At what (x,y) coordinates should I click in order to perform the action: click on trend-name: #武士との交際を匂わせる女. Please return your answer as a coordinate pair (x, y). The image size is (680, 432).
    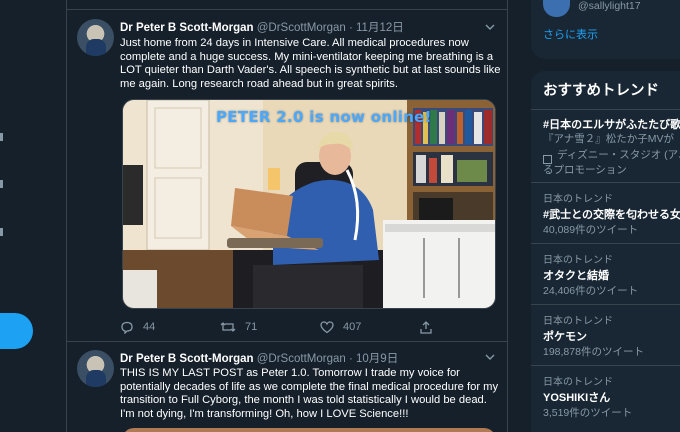
    Looking at the image, I should click on (611, 214).